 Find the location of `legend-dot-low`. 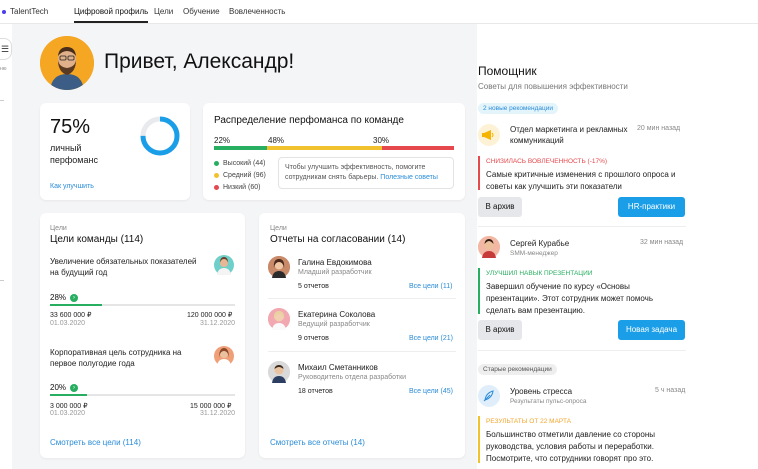

legend-dot-low is located at coordinates (216, 187).